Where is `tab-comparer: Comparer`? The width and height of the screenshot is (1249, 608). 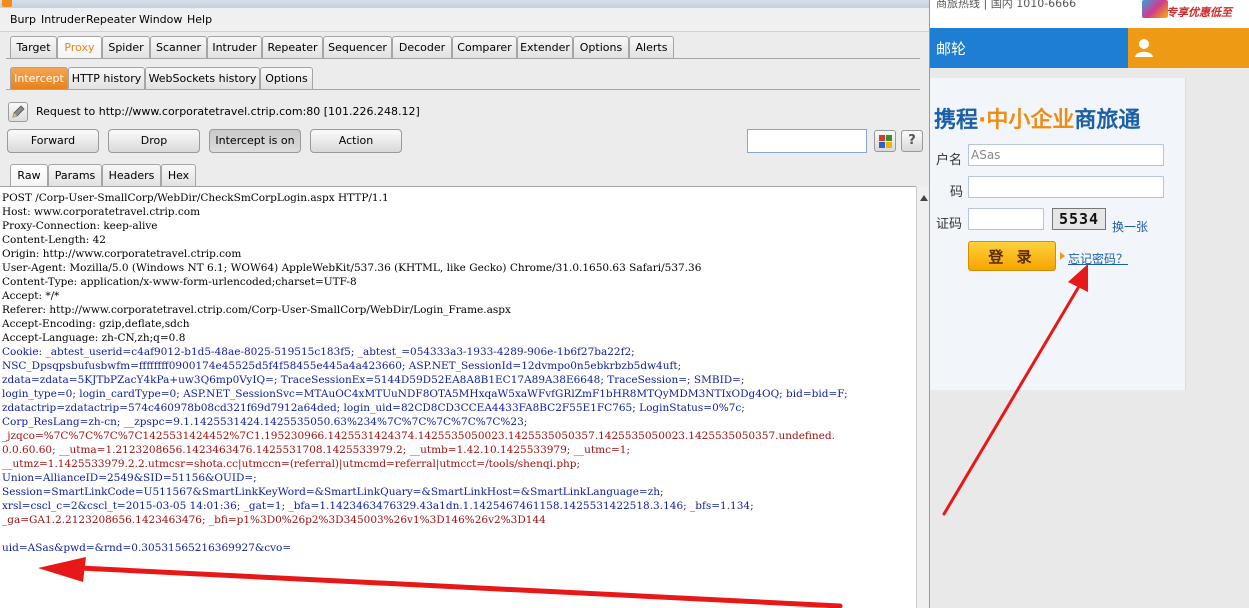 tab-comparer: Comparer is located at coordinates (484, 47).